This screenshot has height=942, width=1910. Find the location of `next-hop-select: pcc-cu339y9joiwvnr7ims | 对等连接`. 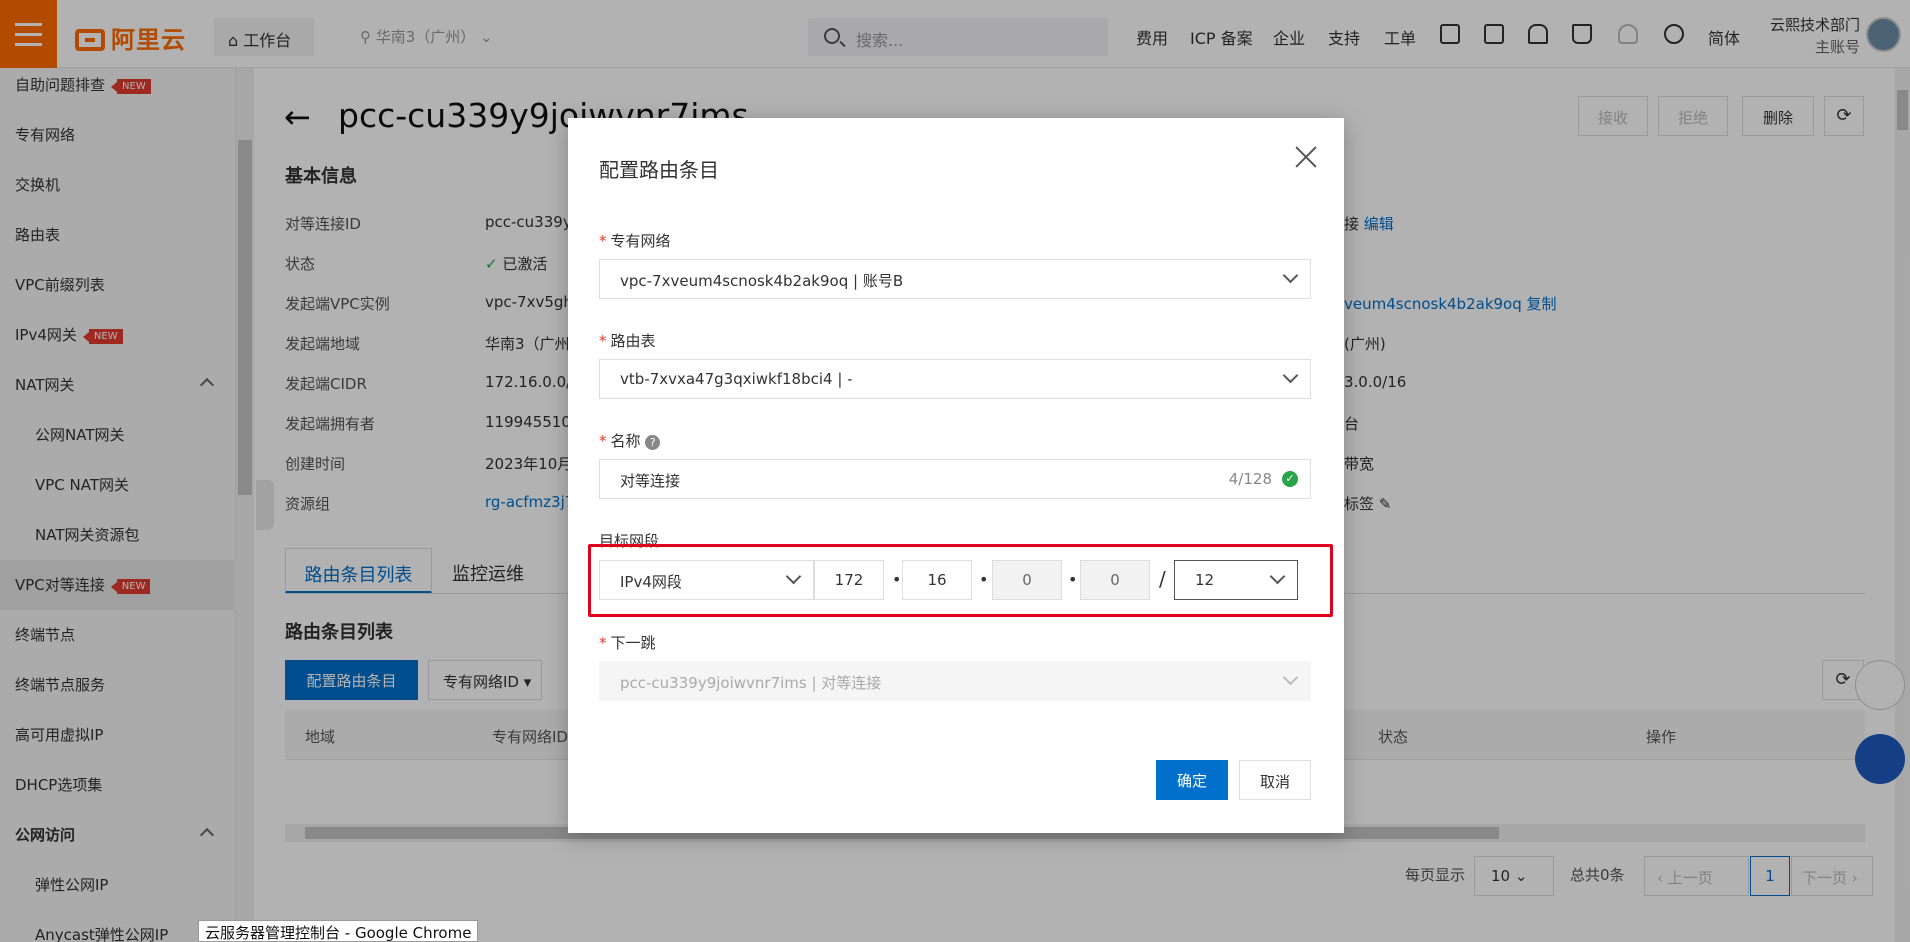

next-hop-select: pcc-cu339y9joiwvnr7ims | 对等连接 is located at coordinates (955, 681).